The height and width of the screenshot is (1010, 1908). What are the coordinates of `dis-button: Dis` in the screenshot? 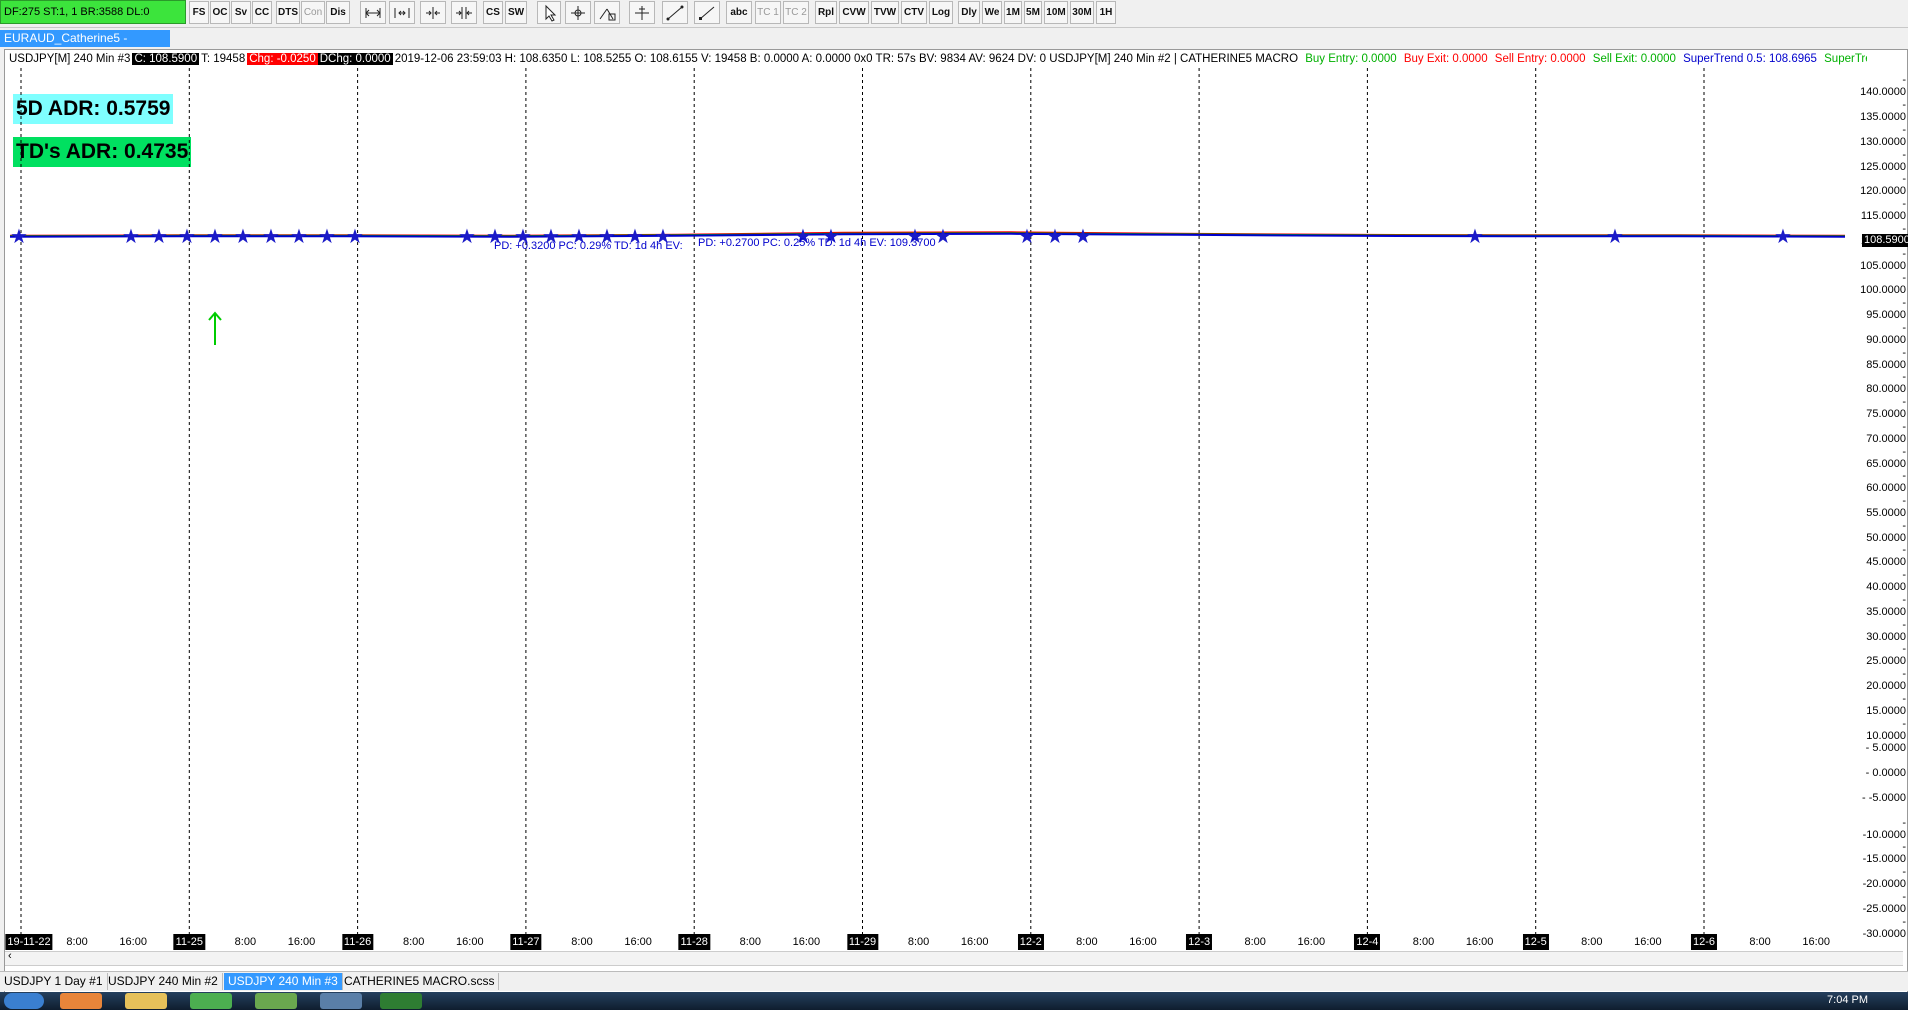 It's located at (338, 12).